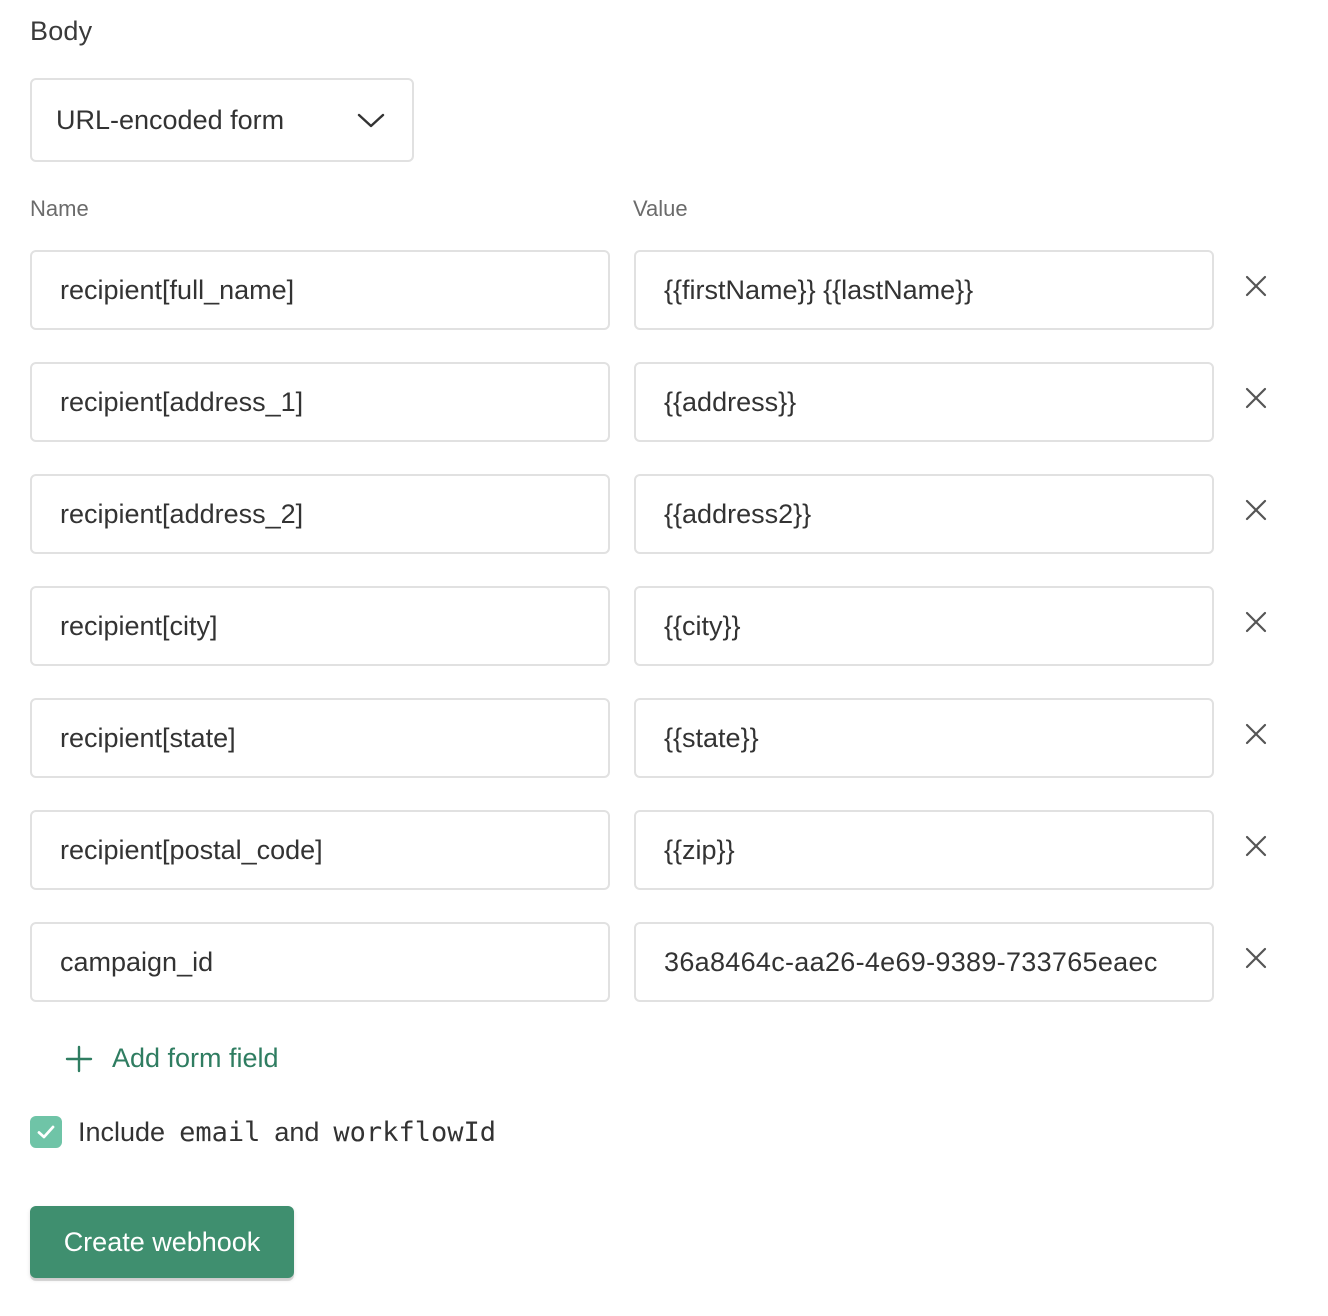 Image resolution: width=1328 pixels, height=1316 pixels. Describe the element at coordinates (924, 850) in the screenshot. I see `field-value-input: {{zip}}` at that location.